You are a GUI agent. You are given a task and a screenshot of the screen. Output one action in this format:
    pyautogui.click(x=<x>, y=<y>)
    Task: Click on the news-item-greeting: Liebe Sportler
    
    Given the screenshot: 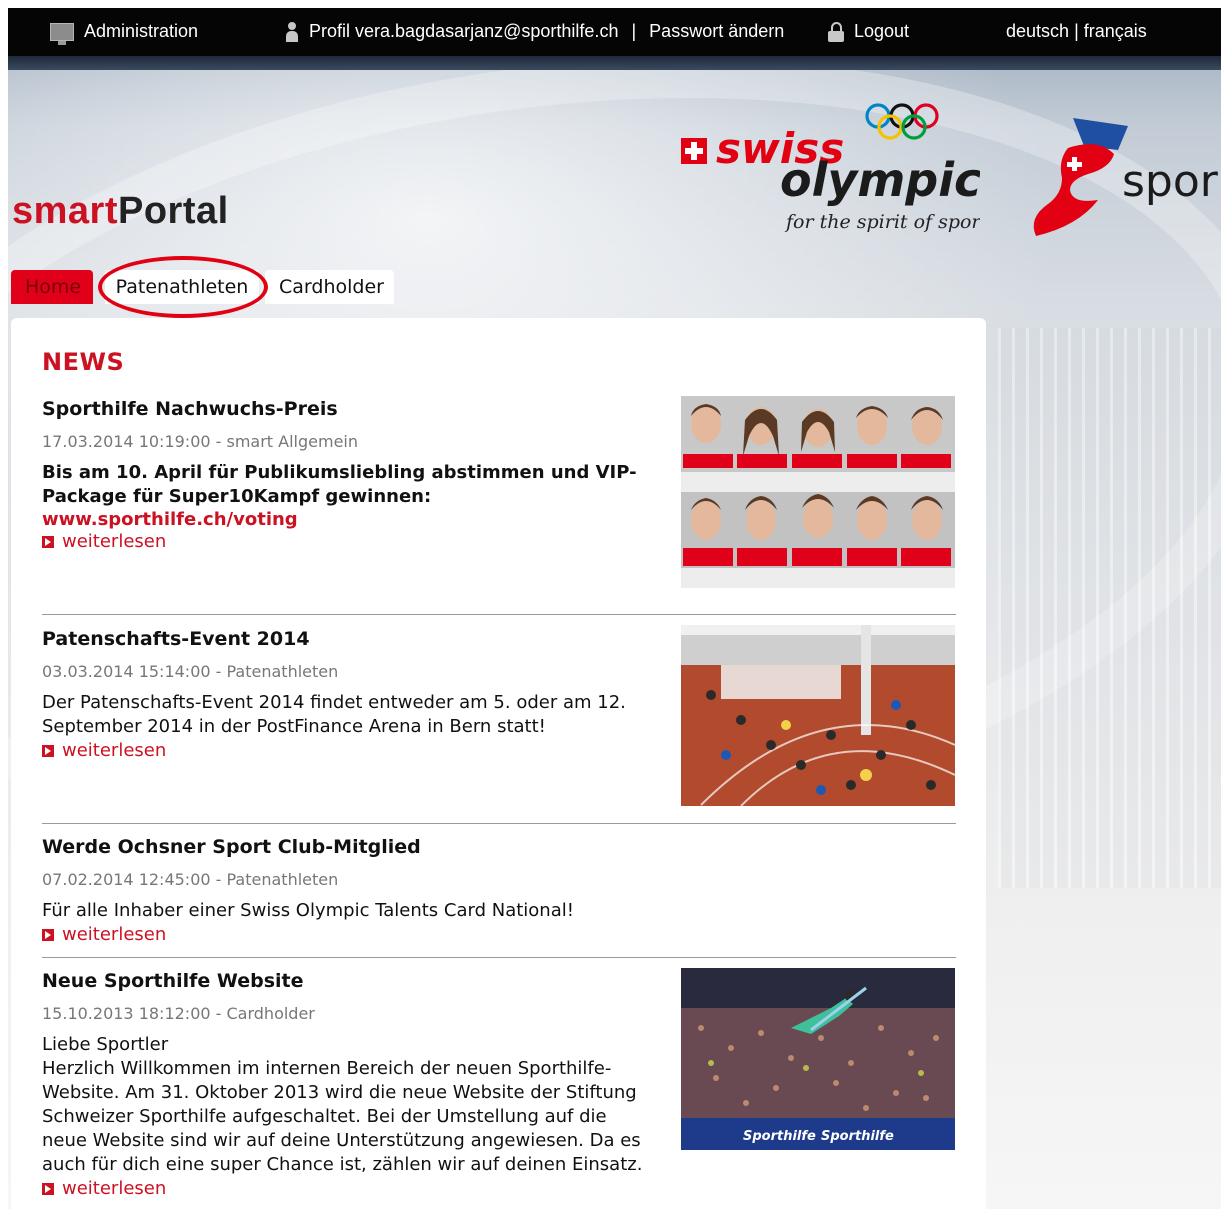 What is the action you would take?
    pyautogui.click(x=105, y=1044)
    